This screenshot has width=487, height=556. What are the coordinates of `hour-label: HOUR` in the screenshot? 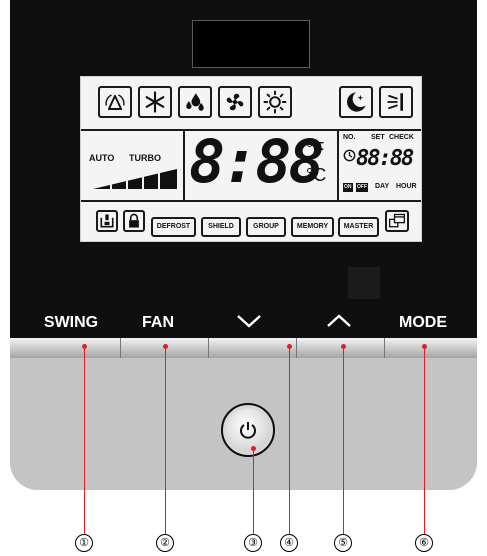 It's located at (406, 186).